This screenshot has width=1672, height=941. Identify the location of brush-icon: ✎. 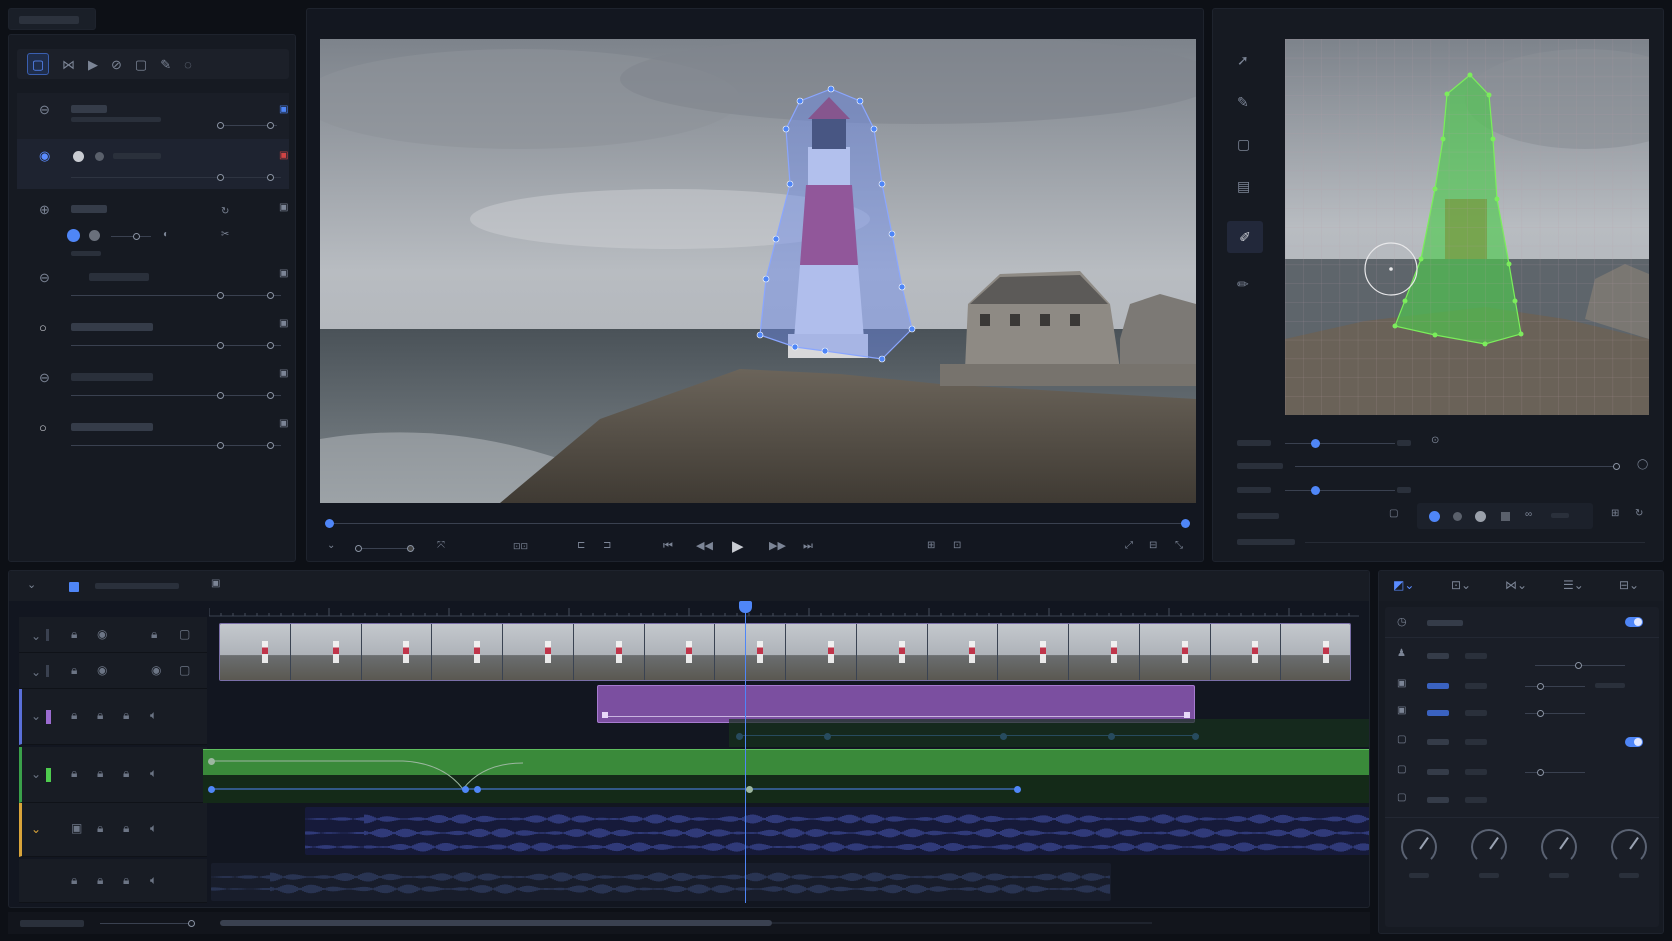
(1243, 102).